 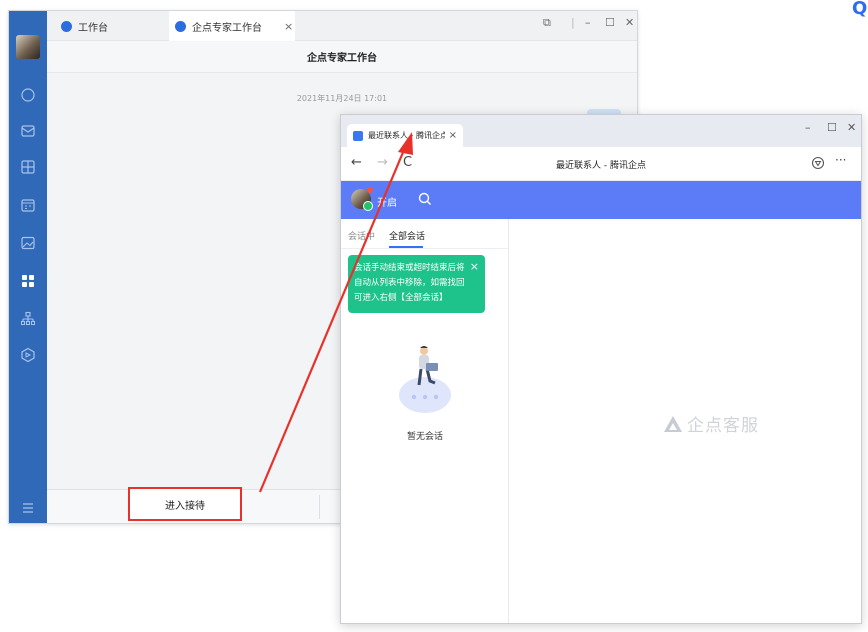 I want to click on info-circle-icon, so click(x=180, y=26).